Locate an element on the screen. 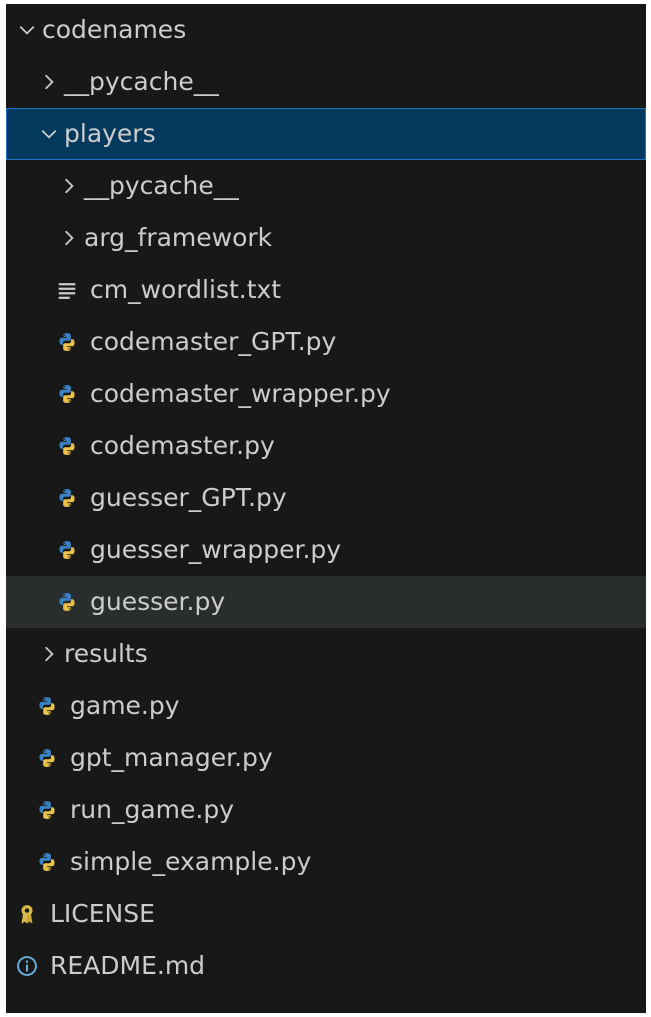  file-codemaster-wrapper: codemaster_wrapper.py is located at coordinates (326, 394).